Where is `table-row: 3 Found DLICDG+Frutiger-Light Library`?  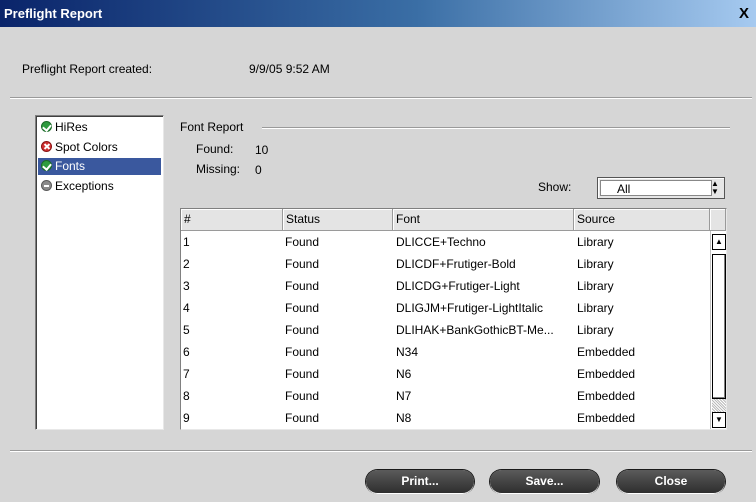 table-row: 3 Found DLICDG+Frutiger-Light Library is located at coordinates (445, 286).